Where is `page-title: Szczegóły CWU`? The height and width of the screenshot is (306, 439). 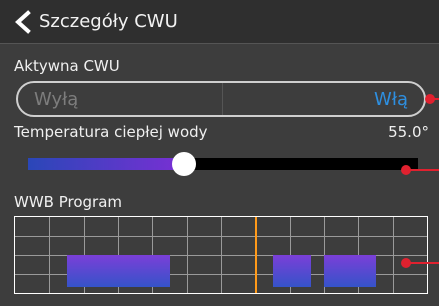
page-title: Szczegóły CWU is located at coordinates (108, 21).